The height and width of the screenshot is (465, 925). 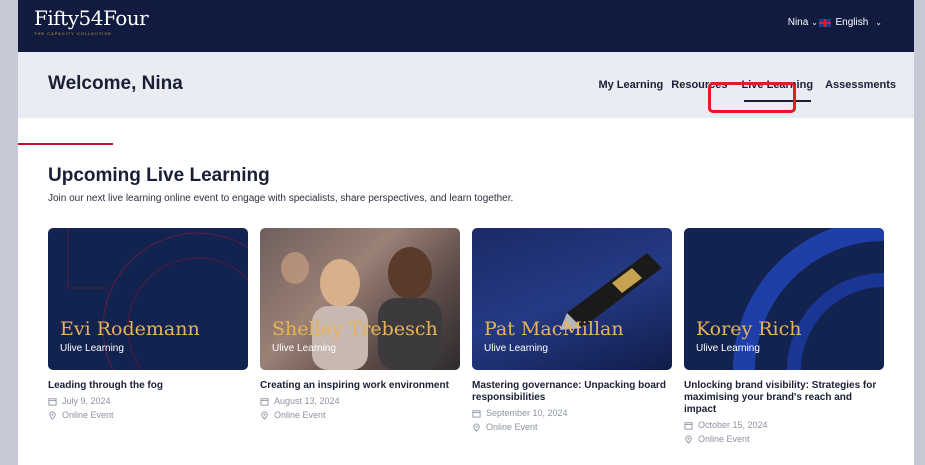 I want to click on event-date: September 10, 2024, so click(x=572, y=413).